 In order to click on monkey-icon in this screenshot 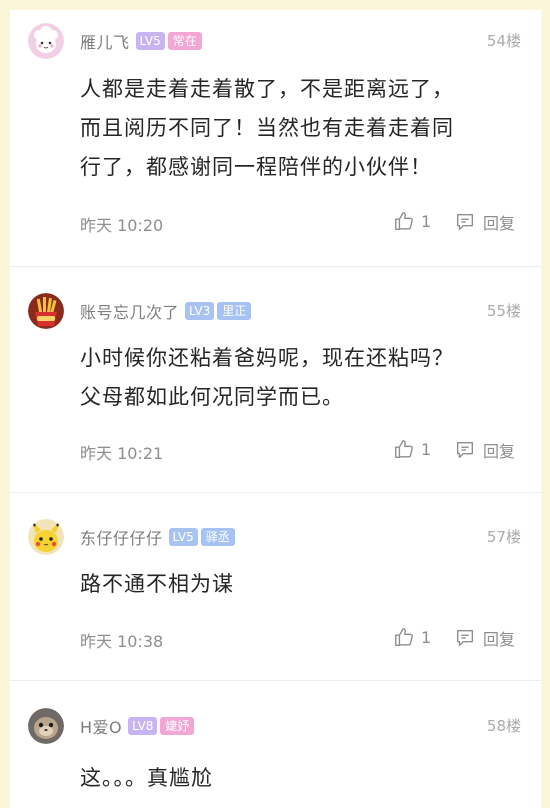, I will do `click(46, 726)`.